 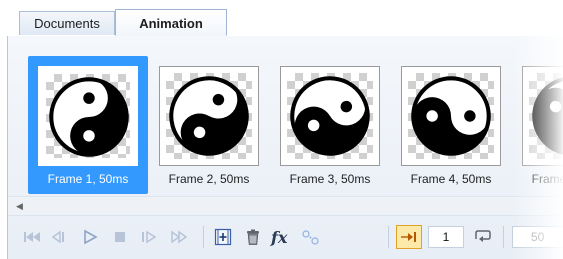 I want to click on next-frame-icon, so click(x=149, y=237).